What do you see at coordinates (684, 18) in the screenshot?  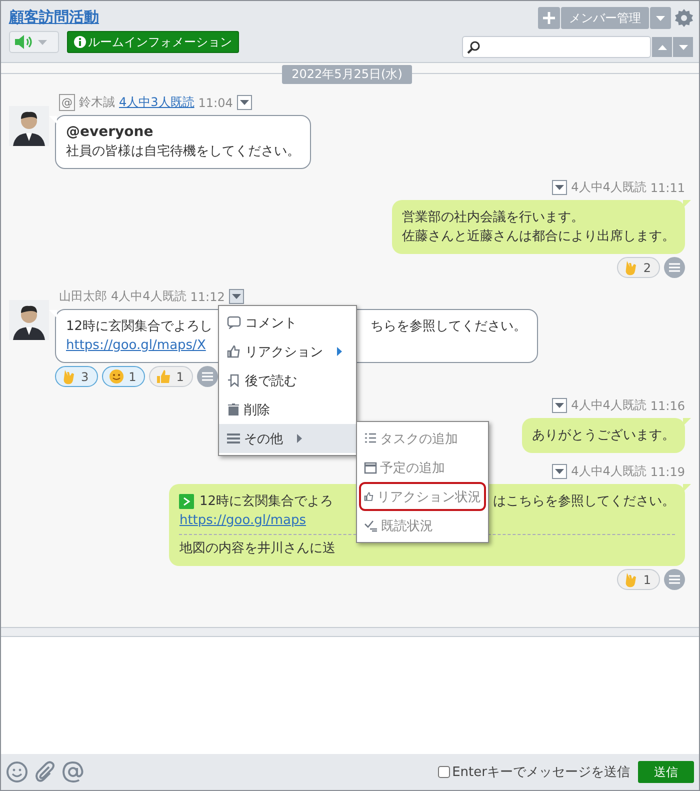 I see `settings-icon` at bounding box center [684, 18].